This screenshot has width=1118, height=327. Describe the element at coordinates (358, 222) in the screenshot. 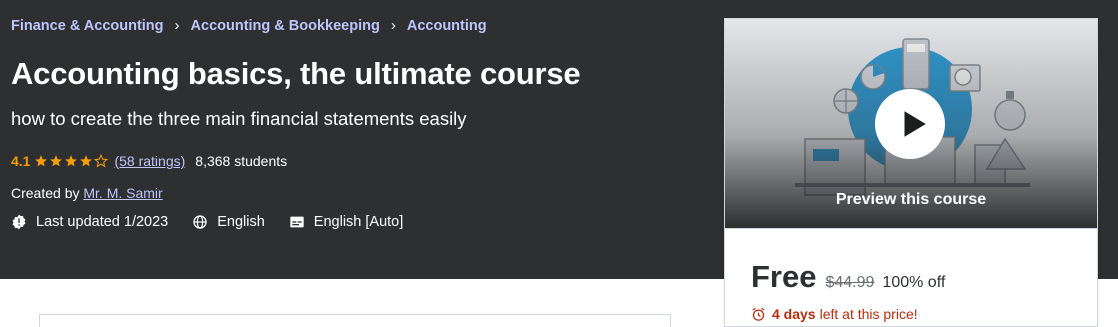

I see `captions-text: English [Auto]` at that location.